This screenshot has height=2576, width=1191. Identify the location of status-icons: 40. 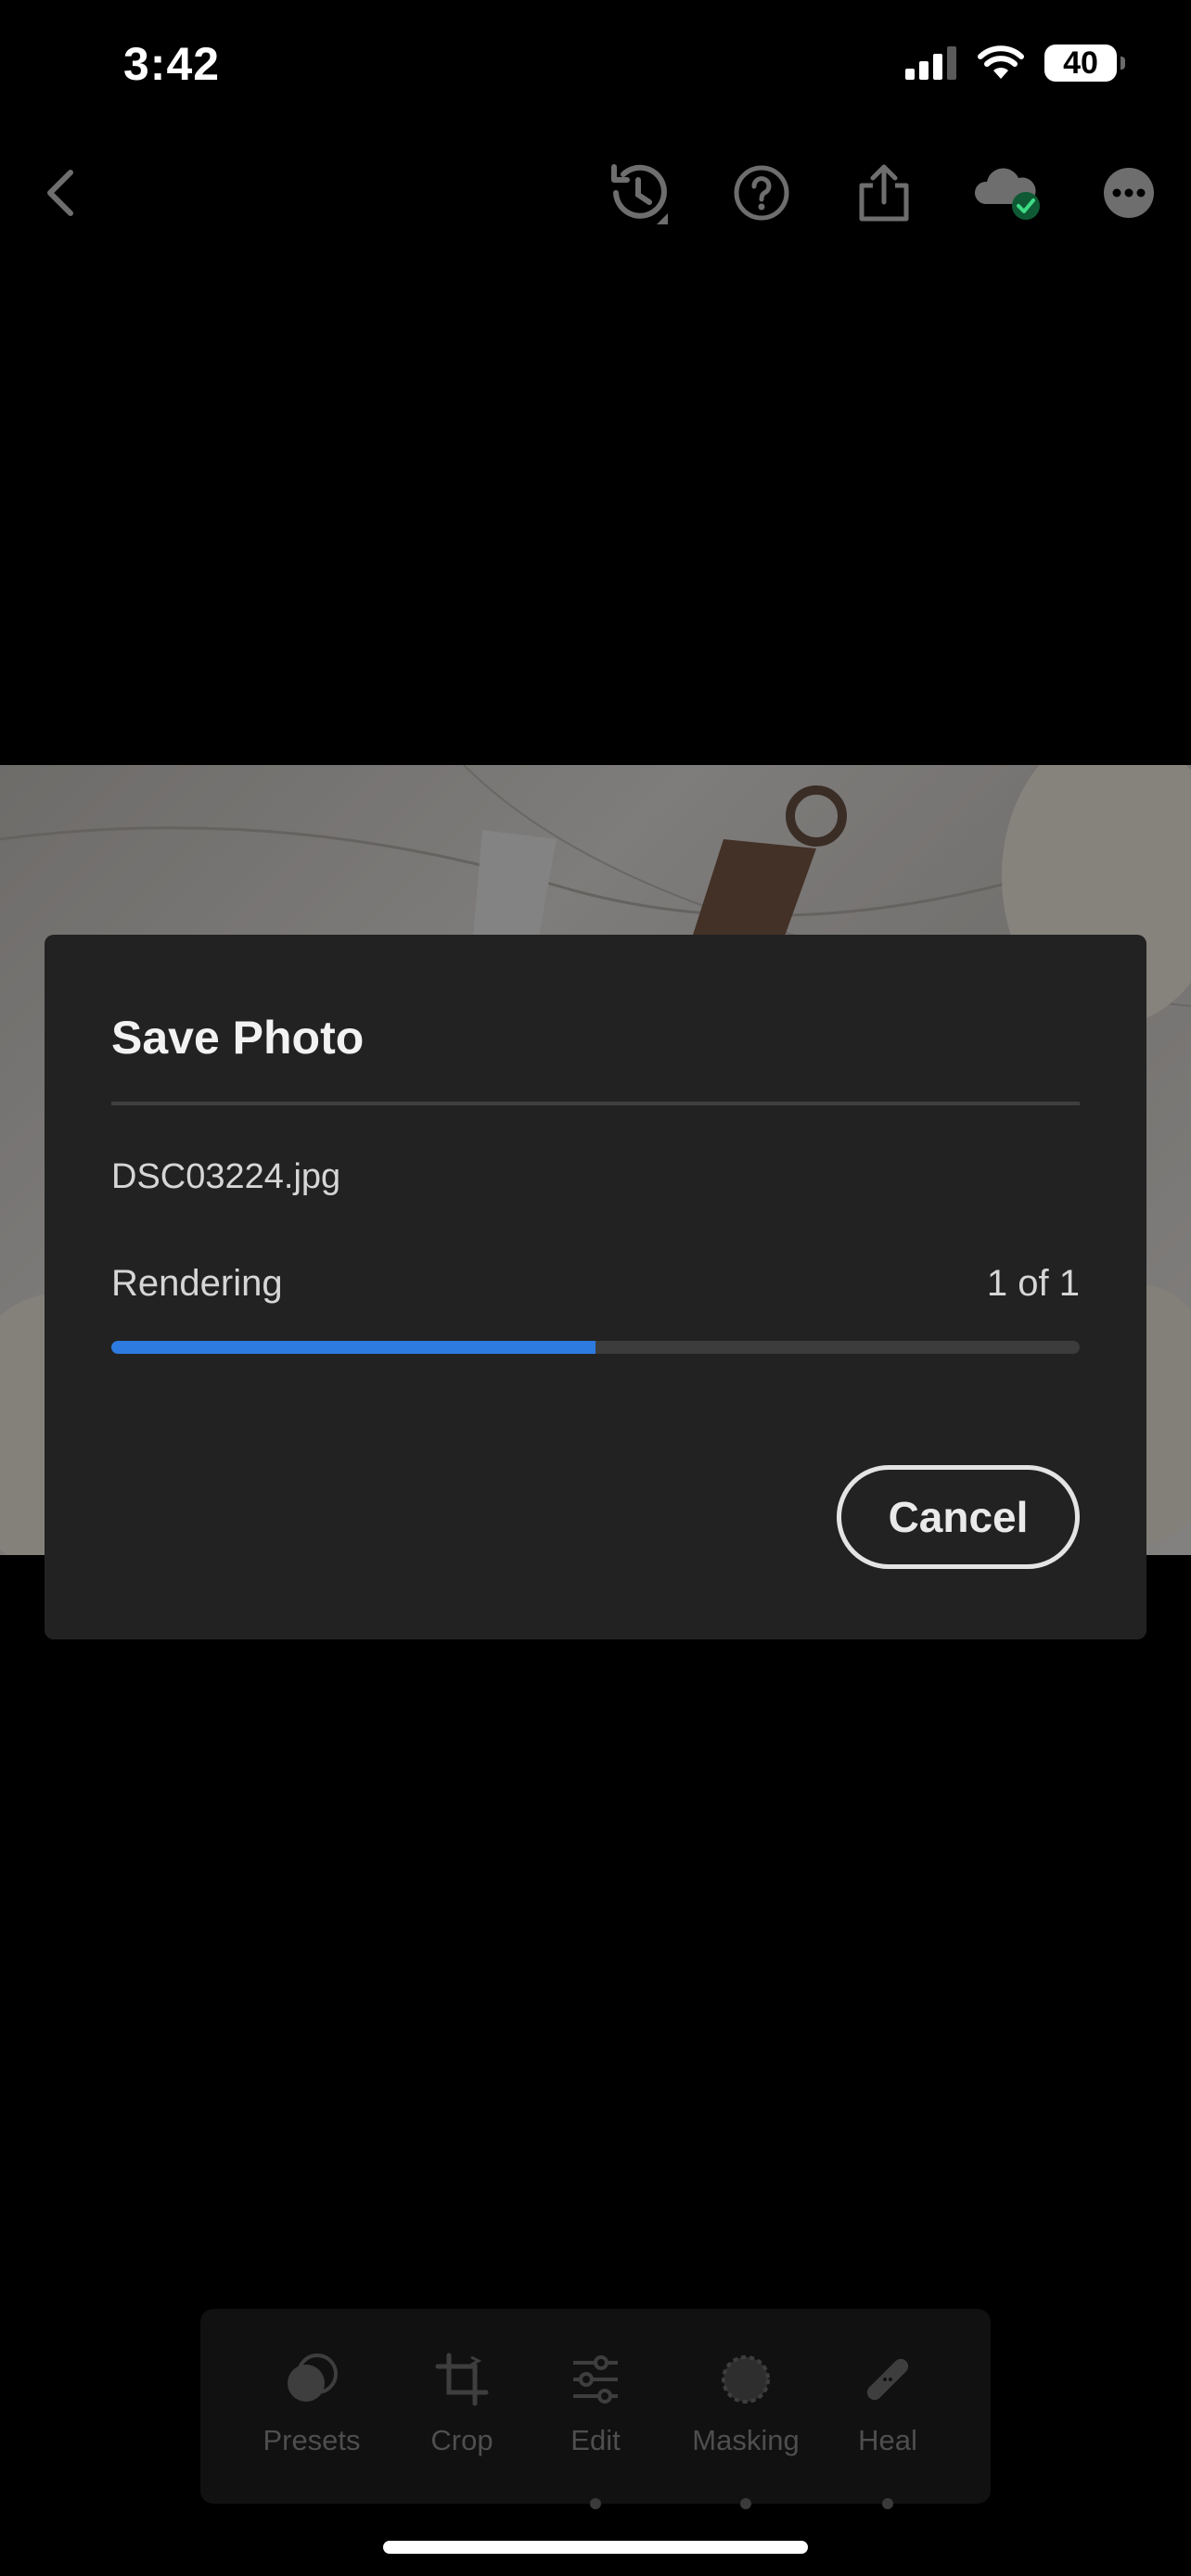
(1015, 64).